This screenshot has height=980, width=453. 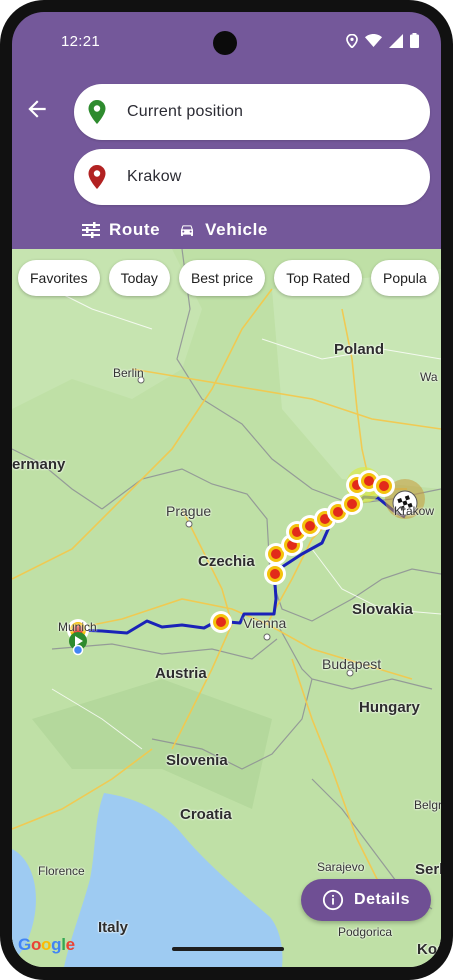 What do you see at coordinates (333, 900) in the screenshot?
I see `info-icon` at bounding box center [333, 900].